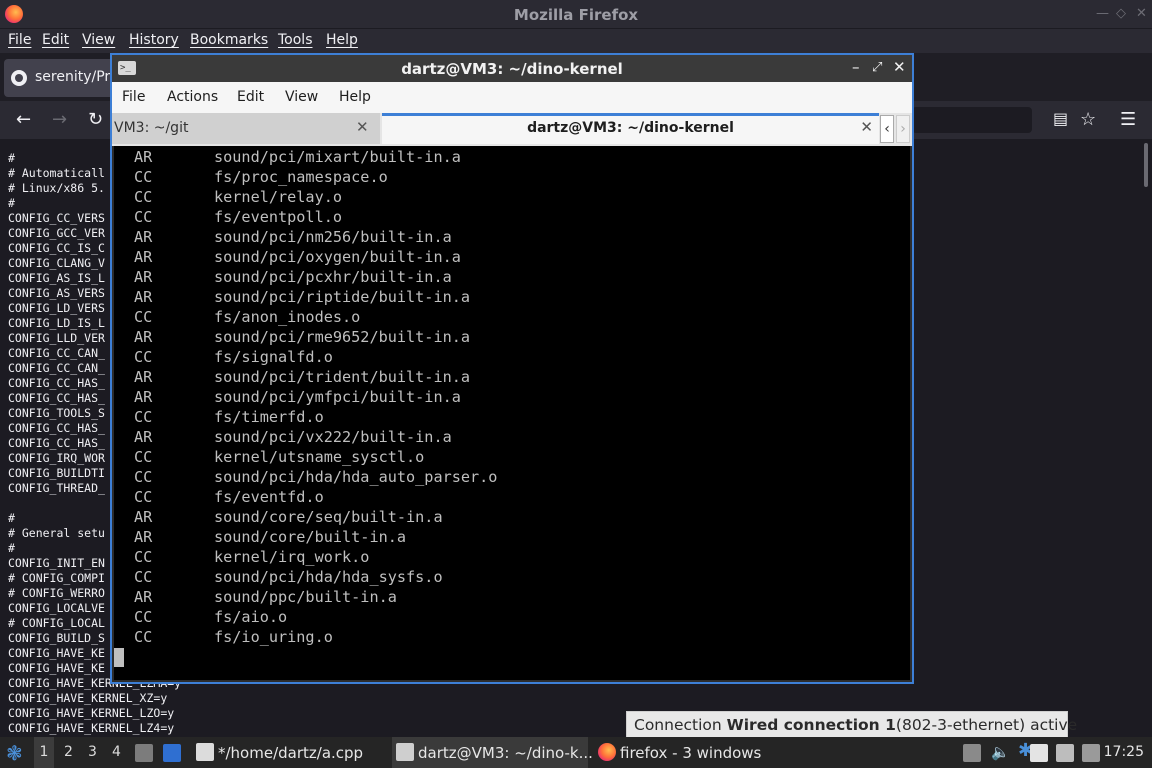  What do you see at coordinates (1141, 13) in the screenshot?
I see `close-icon: ✕` at bounding box center [1141, 13].